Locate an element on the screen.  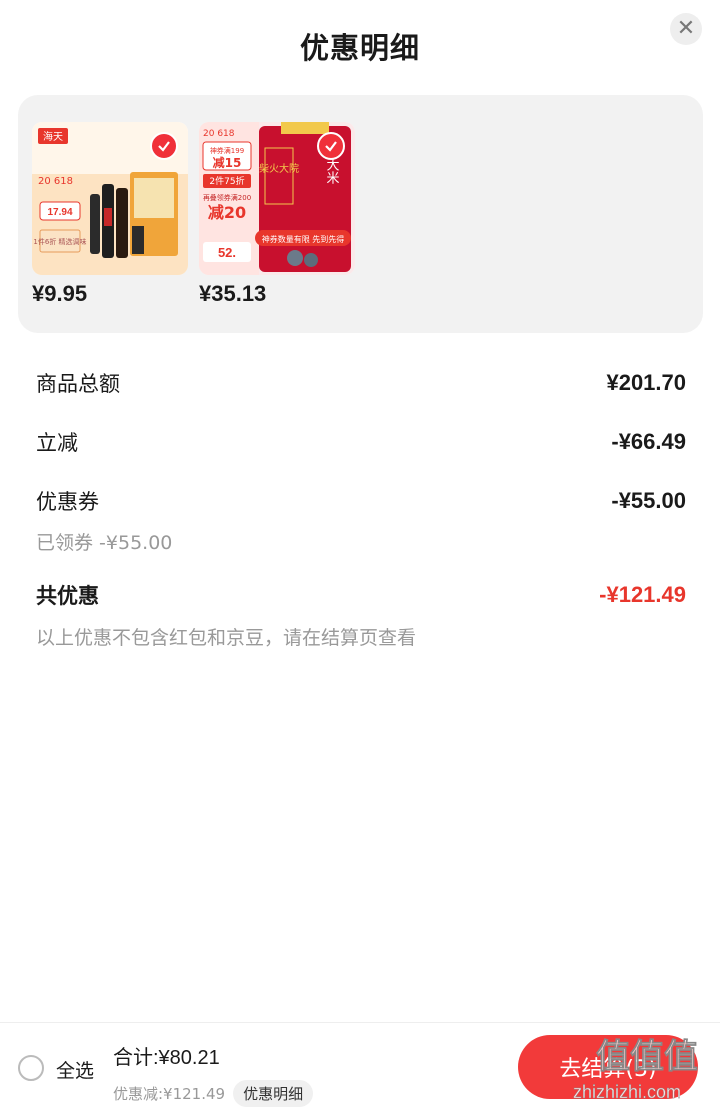
coupon-claimed-text: 已领券 -¥55.00 is located at coordinates (104, 543).